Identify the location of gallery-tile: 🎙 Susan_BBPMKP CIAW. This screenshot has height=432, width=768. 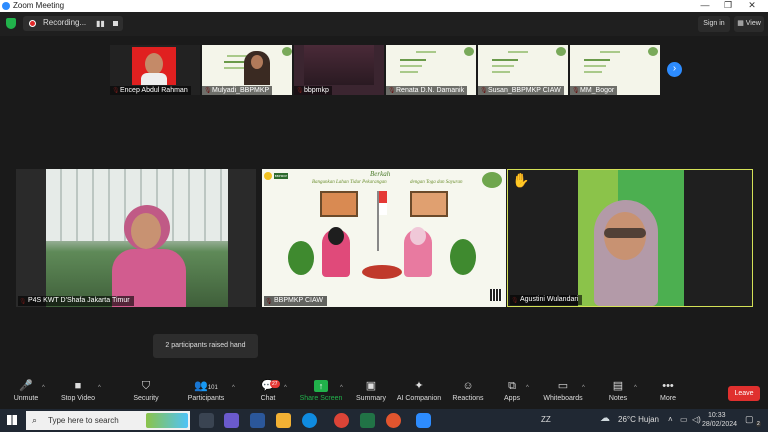
(523, 70).